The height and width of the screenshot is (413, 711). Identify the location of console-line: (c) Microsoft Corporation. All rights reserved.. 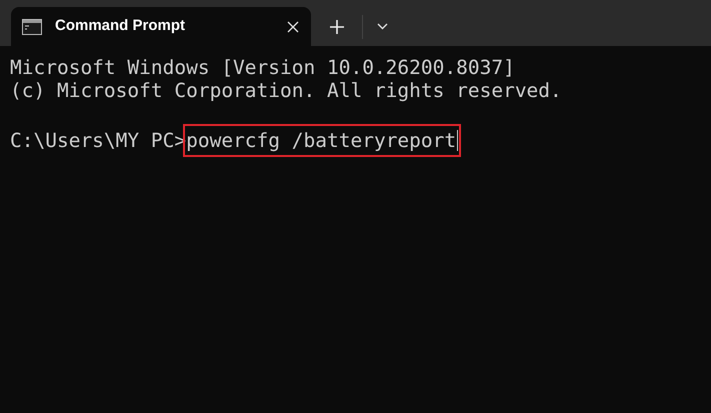
(286, 90).